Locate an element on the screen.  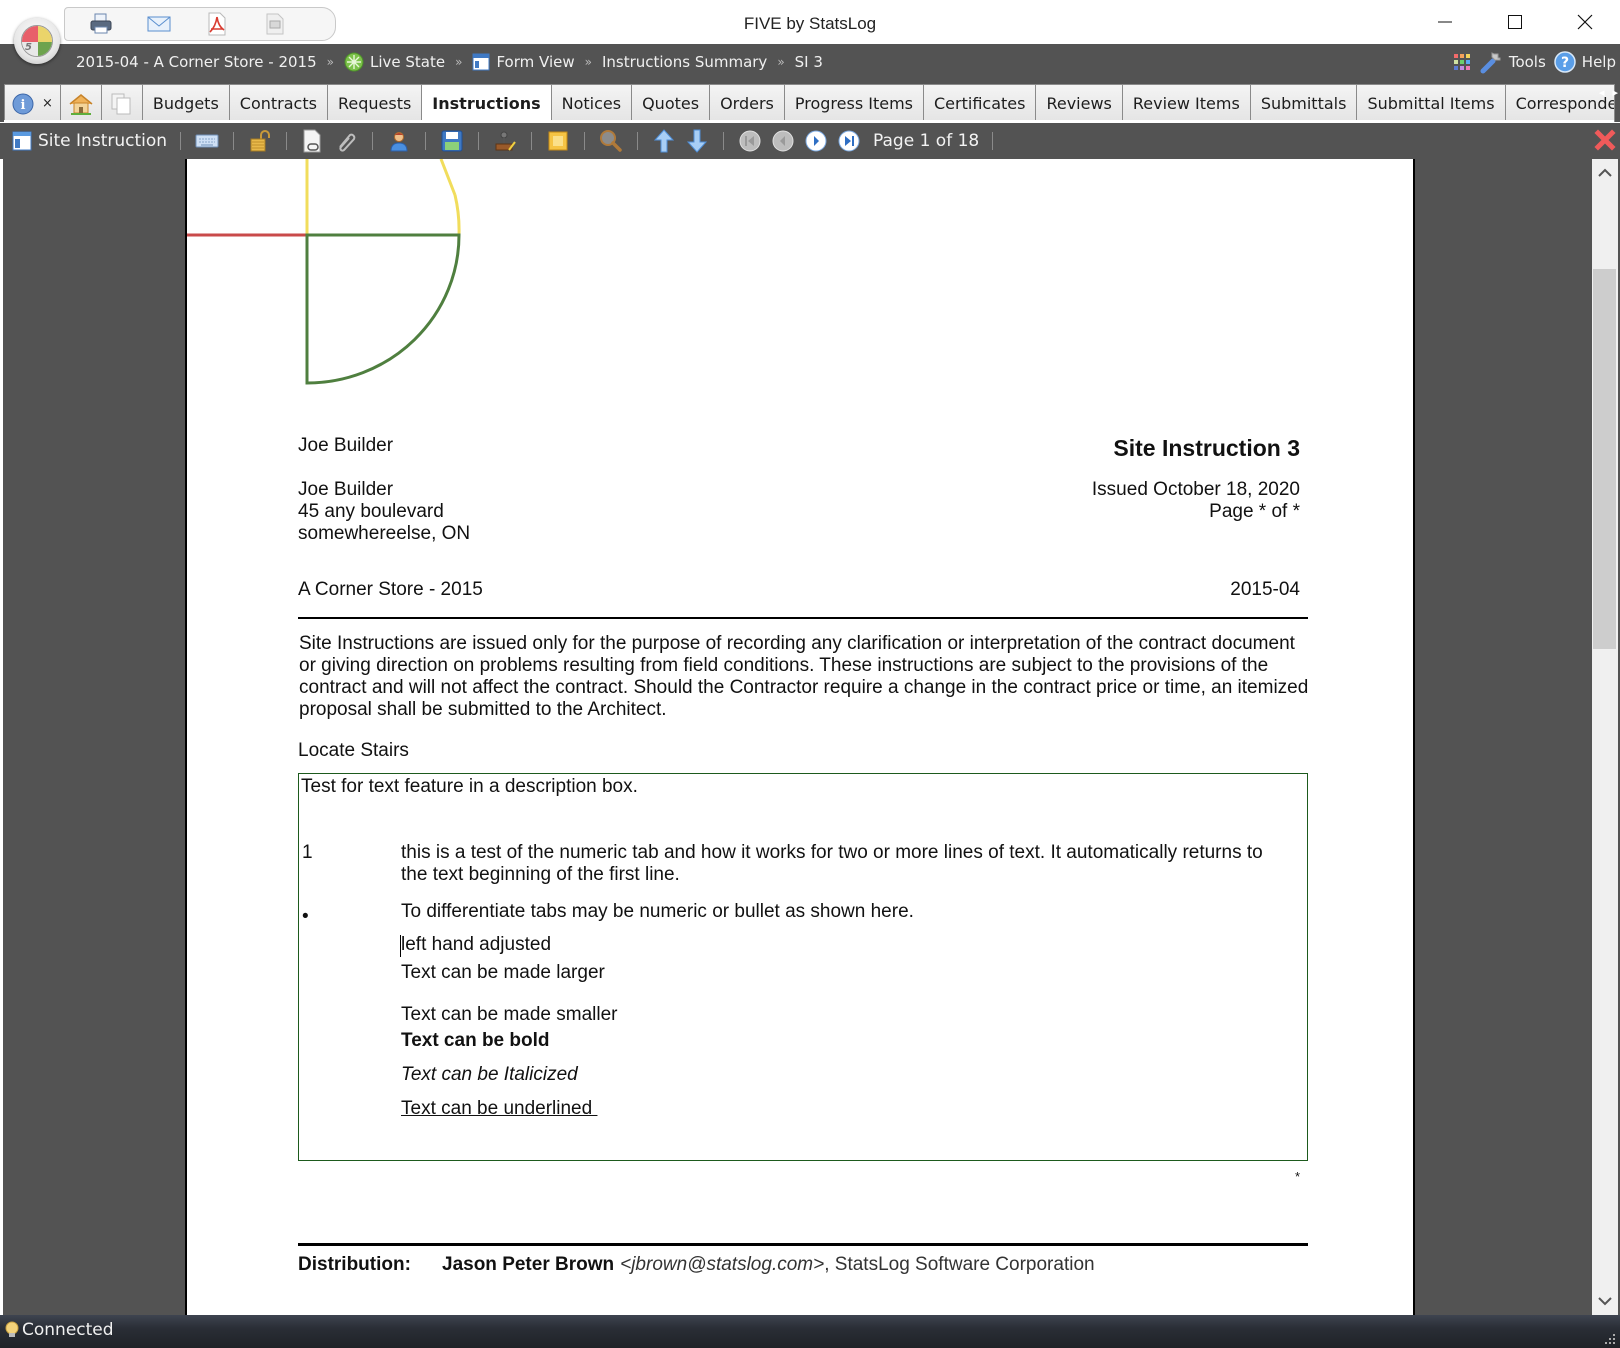
status-bar: Connected is located at coordinates (810, 1331).